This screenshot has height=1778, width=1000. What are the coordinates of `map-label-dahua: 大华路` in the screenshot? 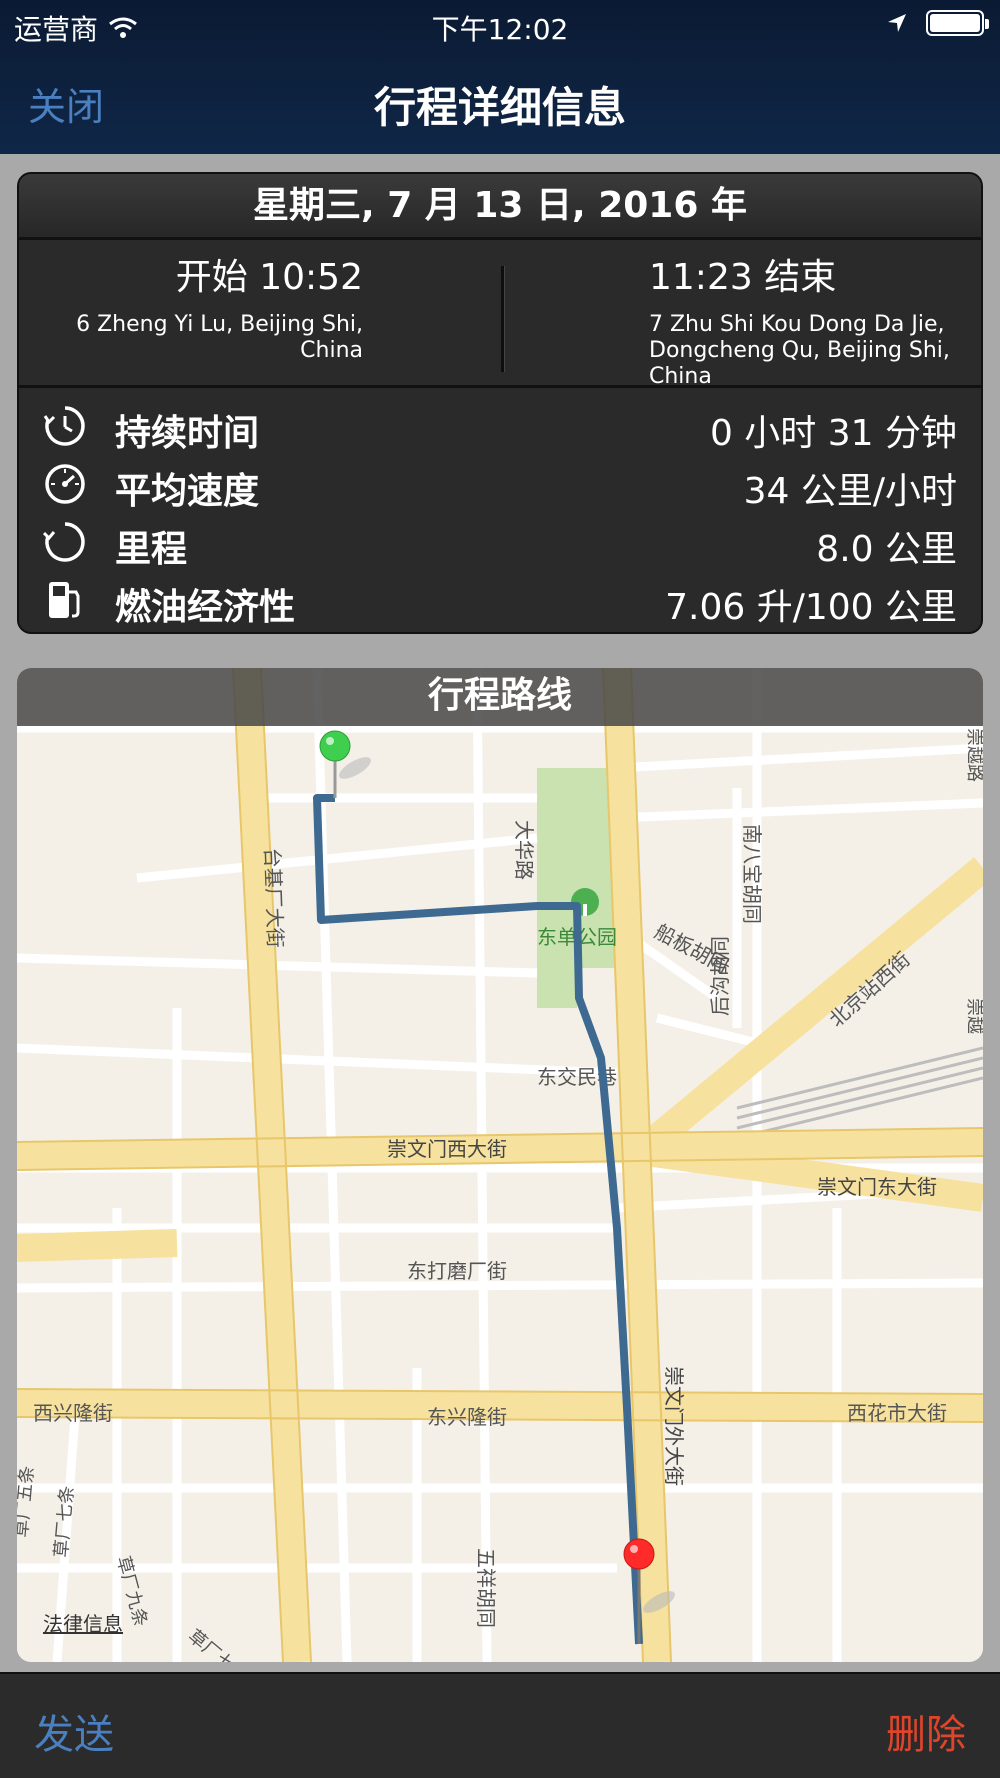 It's located at (524, 850).